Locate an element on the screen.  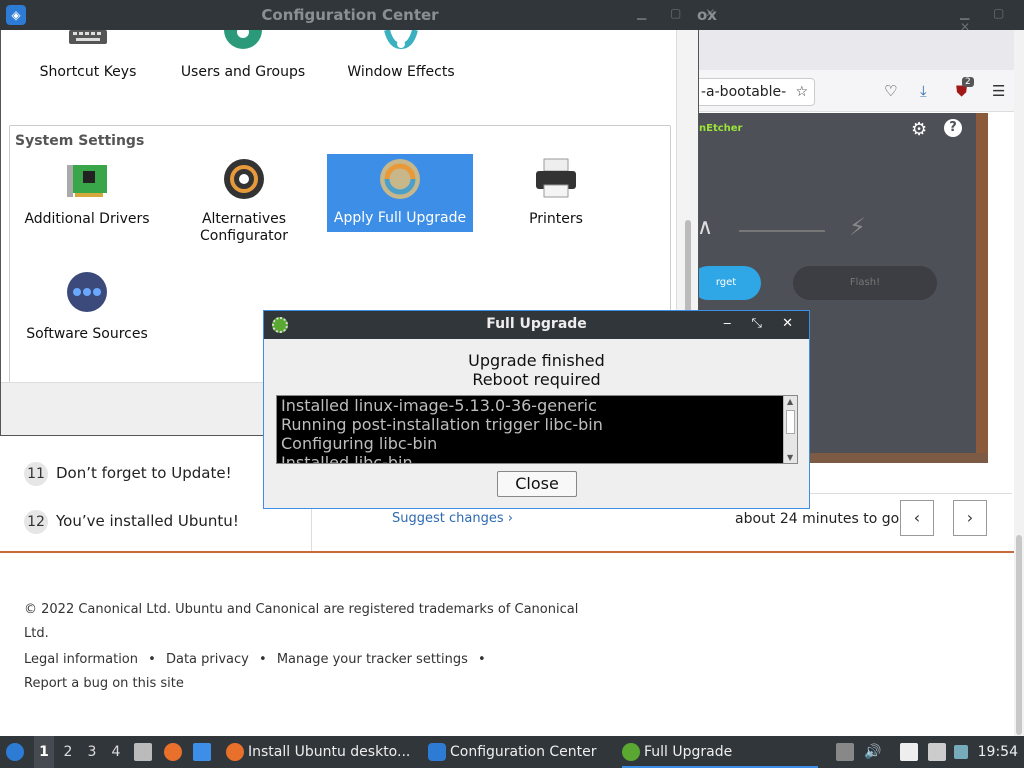
step-number: 11 is located at coordinates (36, 474).